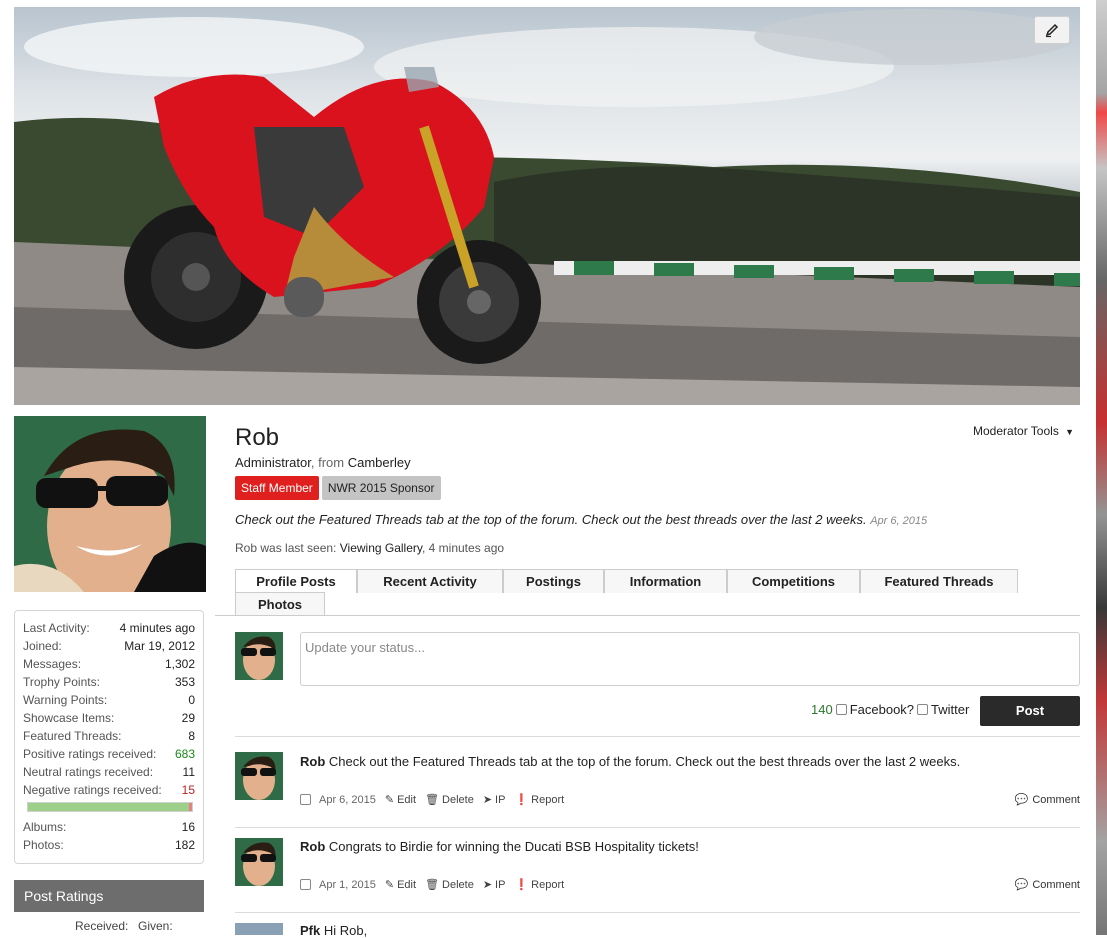  Describe the element at coordinates (310, 930) in the screenshot. I see `post-author: Pfk` at that location.